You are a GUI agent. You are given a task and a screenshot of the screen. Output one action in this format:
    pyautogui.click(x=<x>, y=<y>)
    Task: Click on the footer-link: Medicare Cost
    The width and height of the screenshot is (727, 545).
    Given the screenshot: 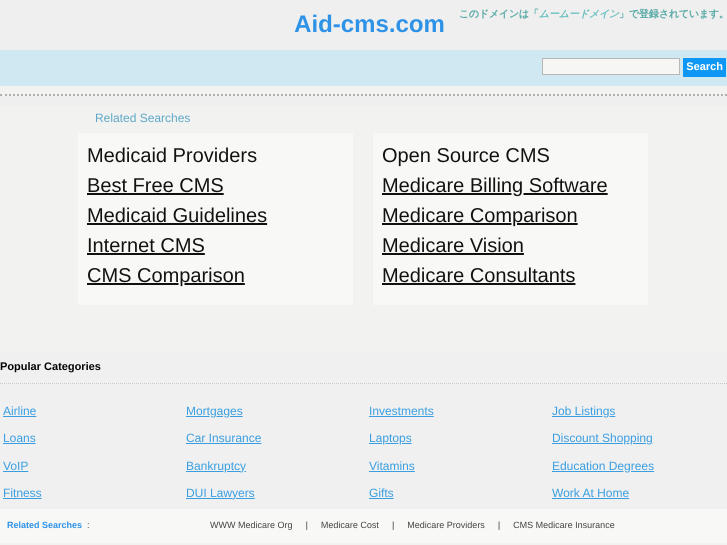 What is the action you would take?
    pyautogui.click(x=349, y=526)
    